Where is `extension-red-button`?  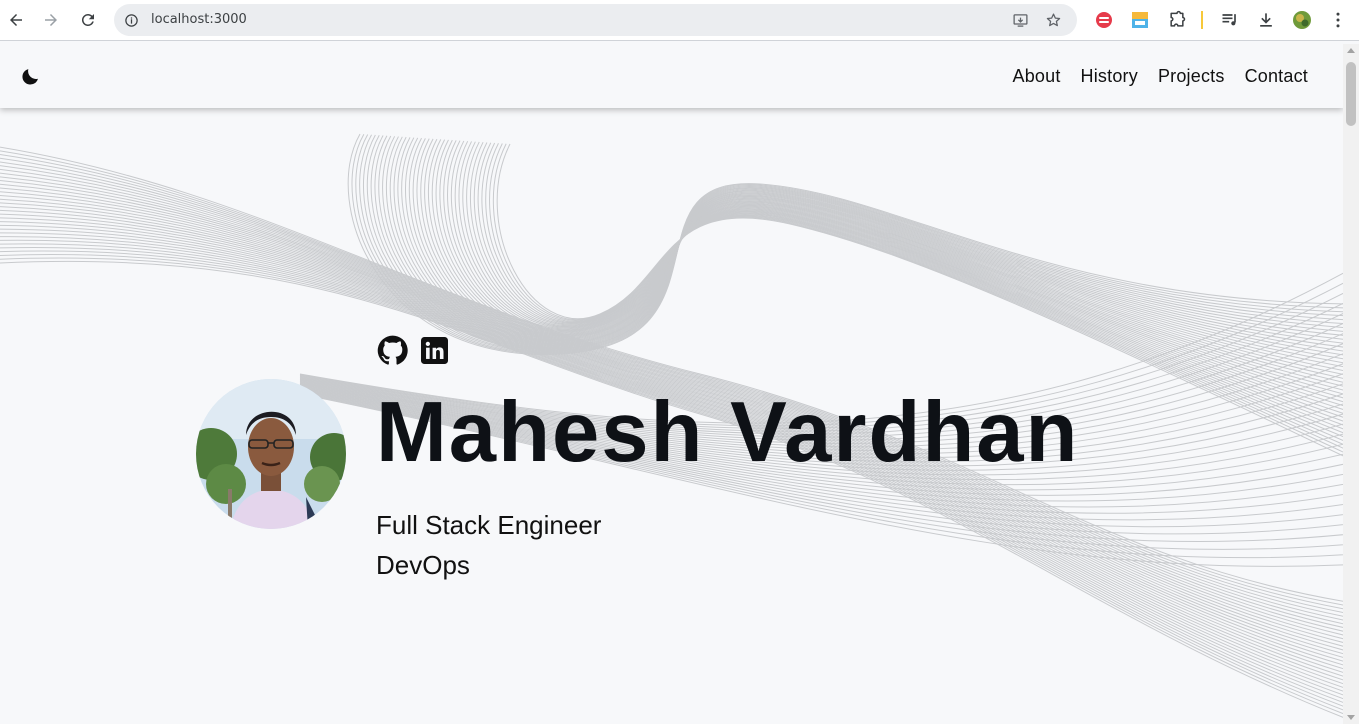
extension-red-button is located at coordinates (1104, 20).